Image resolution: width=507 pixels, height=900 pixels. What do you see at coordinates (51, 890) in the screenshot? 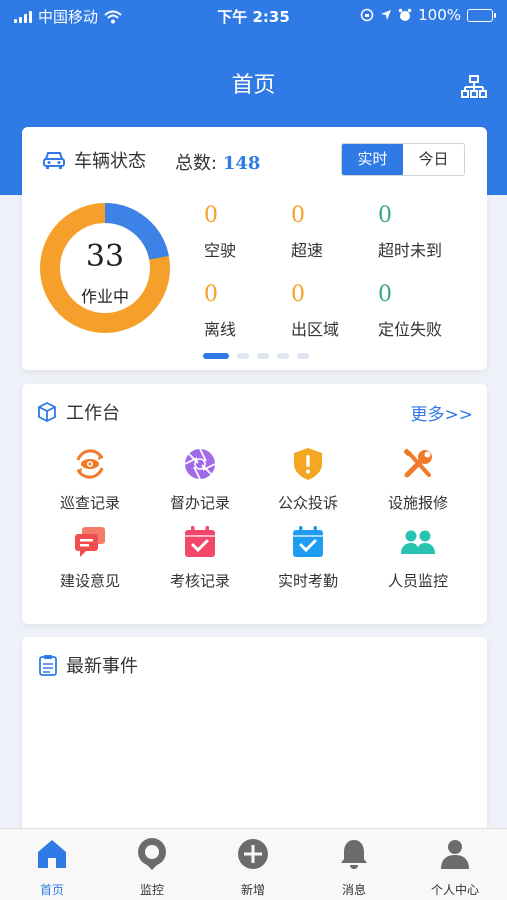
I see `tab-label: 首页` at bounding box center [51, 890].